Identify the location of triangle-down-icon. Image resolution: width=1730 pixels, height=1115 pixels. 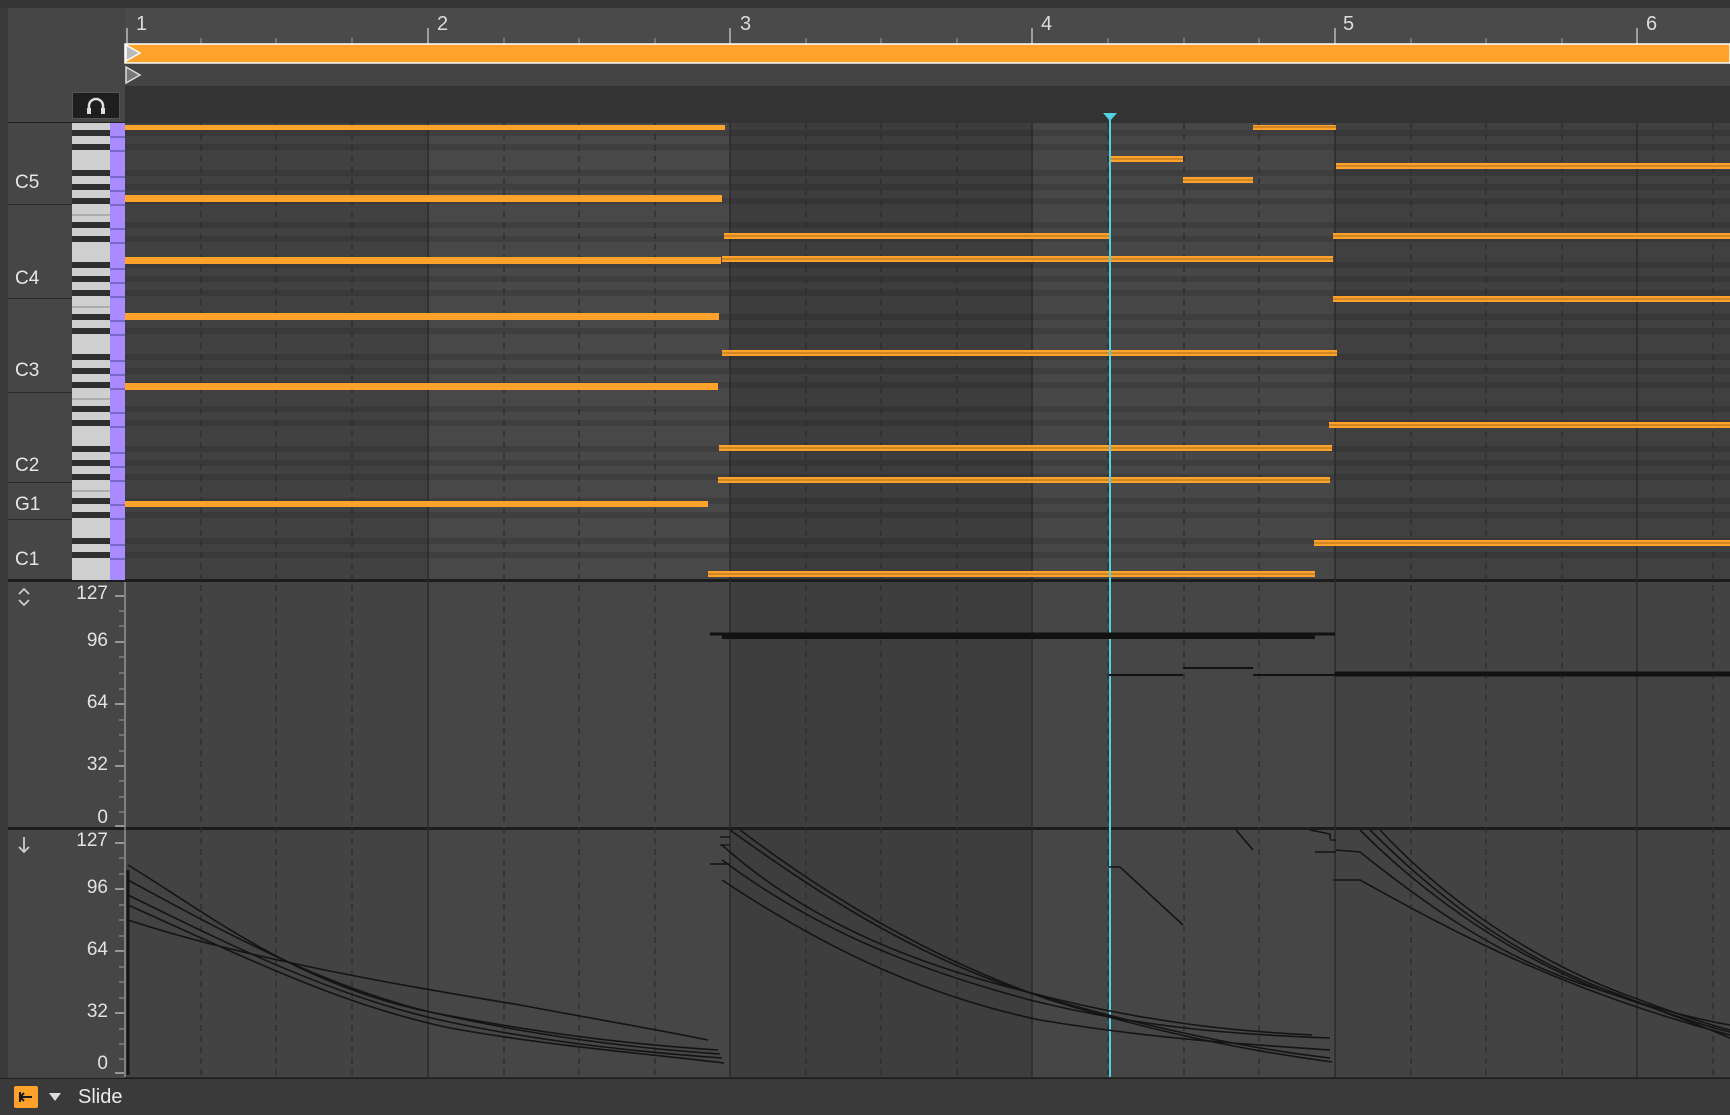
(55, 1097).